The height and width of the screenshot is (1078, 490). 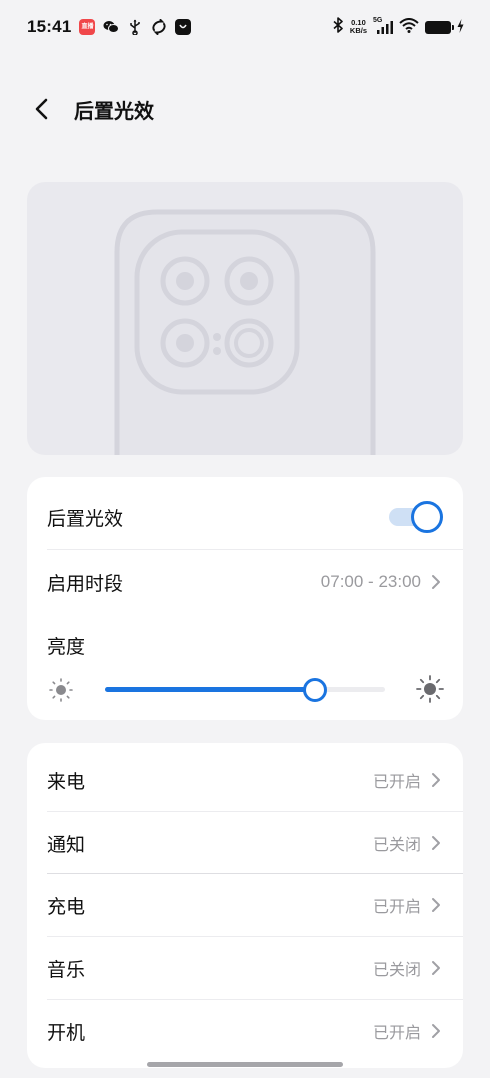 I want to click on video-app-icon-label: 直播, so click(x=87, y=26).